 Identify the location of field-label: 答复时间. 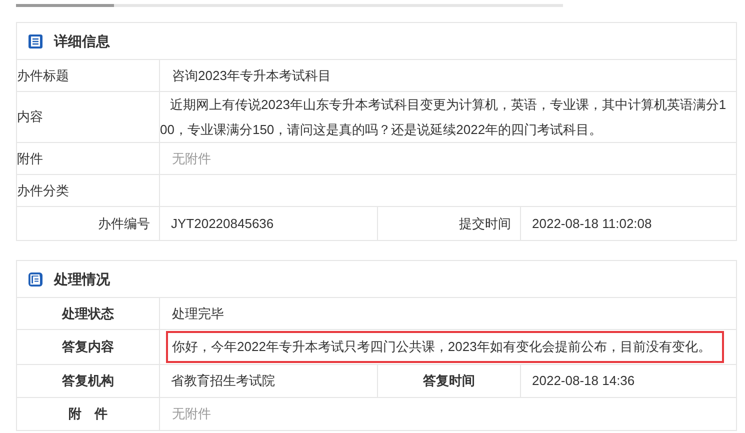
(449, 381).